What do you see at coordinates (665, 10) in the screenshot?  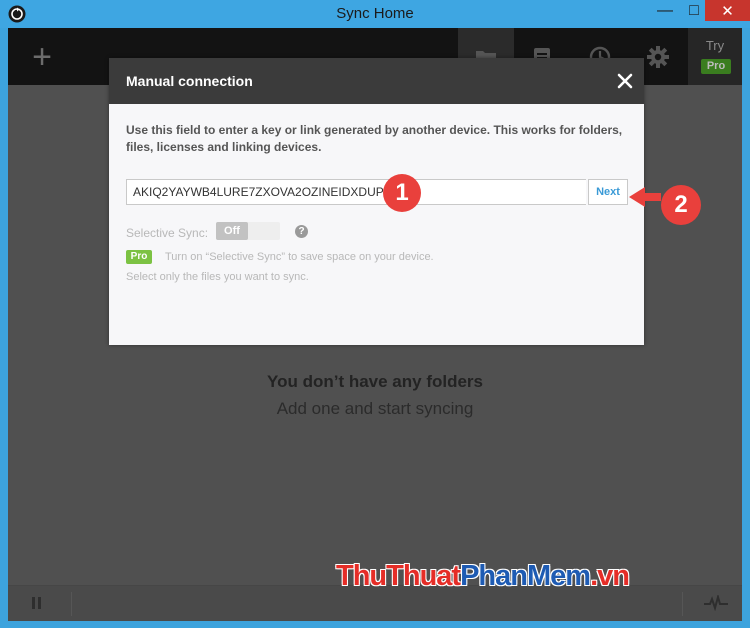 I see `minimize-button: —` at bounding box center [665, 10].